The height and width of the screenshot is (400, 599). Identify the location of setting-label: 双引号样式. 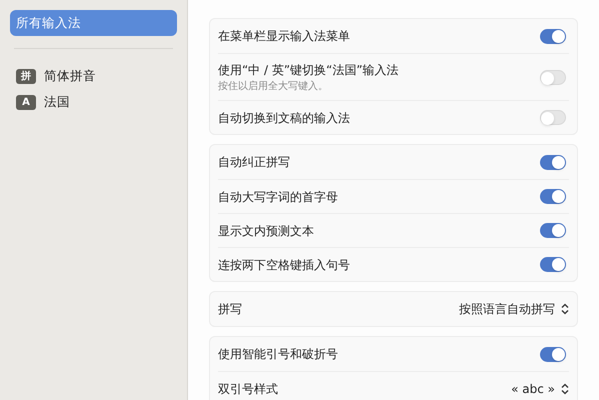
(248, 389).